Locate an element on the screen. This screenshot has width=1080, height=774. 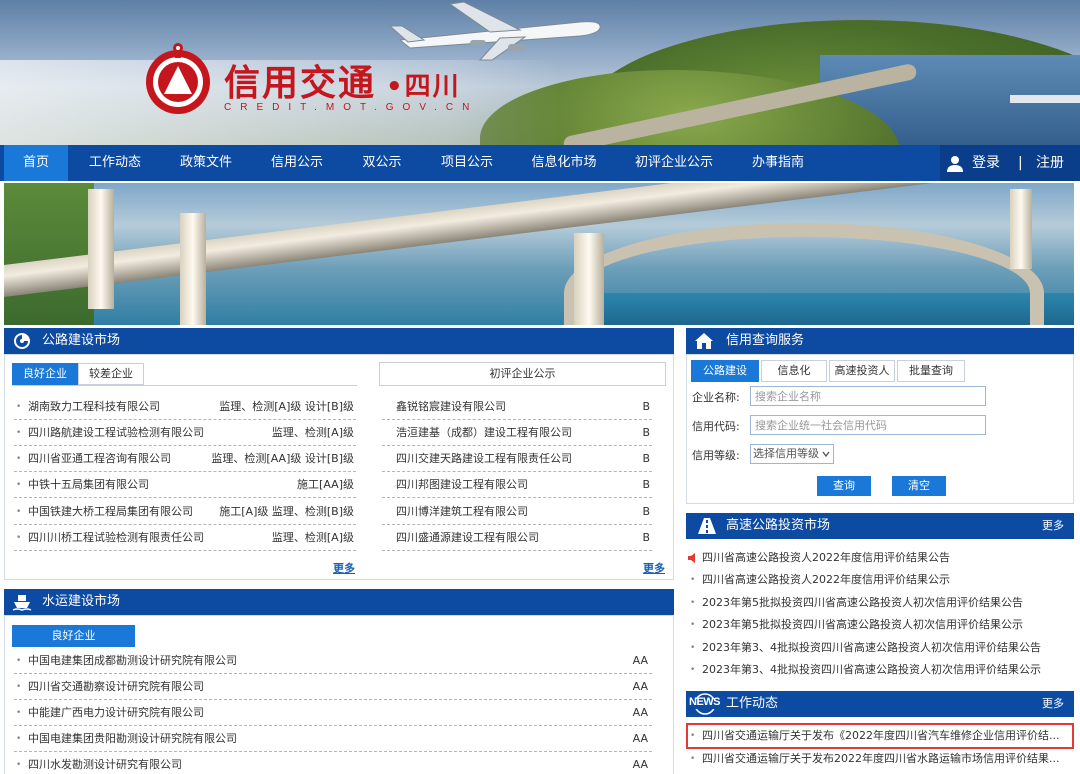
list-item: 四川邦图建设工程有限公司 B is located at coordinates (517, 485).